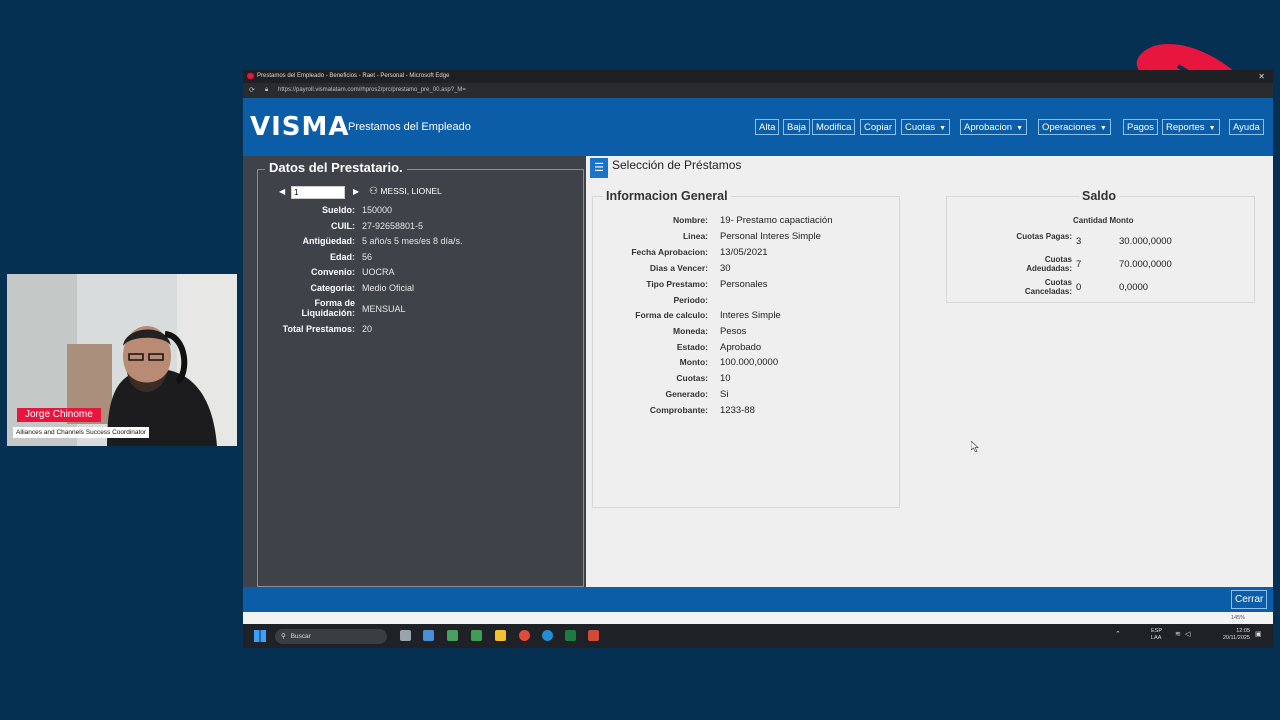  I want to click on reportes-label: Reportes, so click(1185, 127).